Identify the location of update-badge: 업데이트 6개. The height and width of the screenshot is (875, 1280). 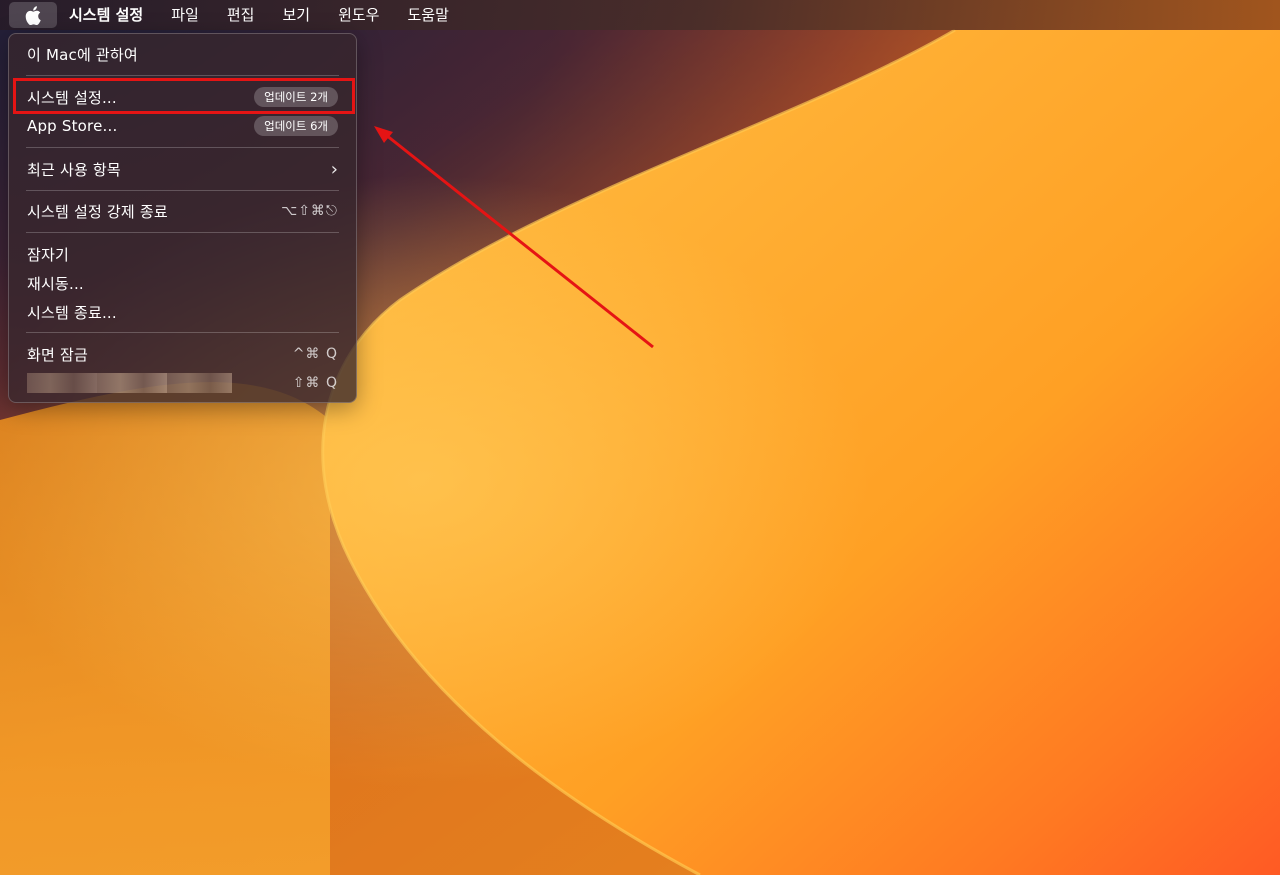
(296, 126).